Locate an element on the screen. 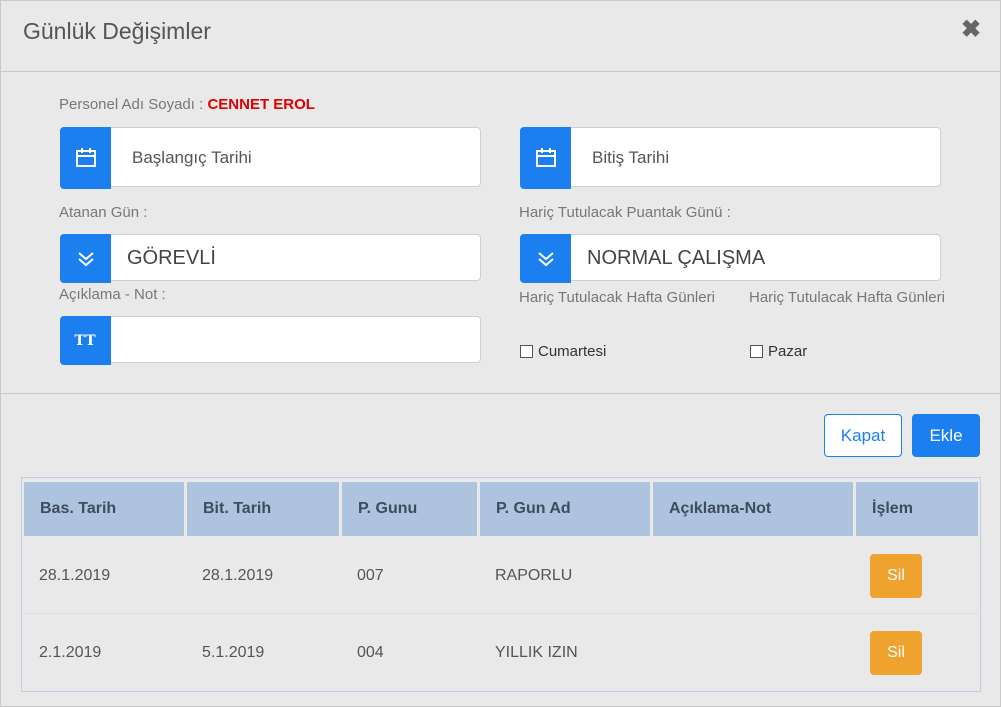  cell-end-date: 5.1.2019 is located at coordinates (233, 652).